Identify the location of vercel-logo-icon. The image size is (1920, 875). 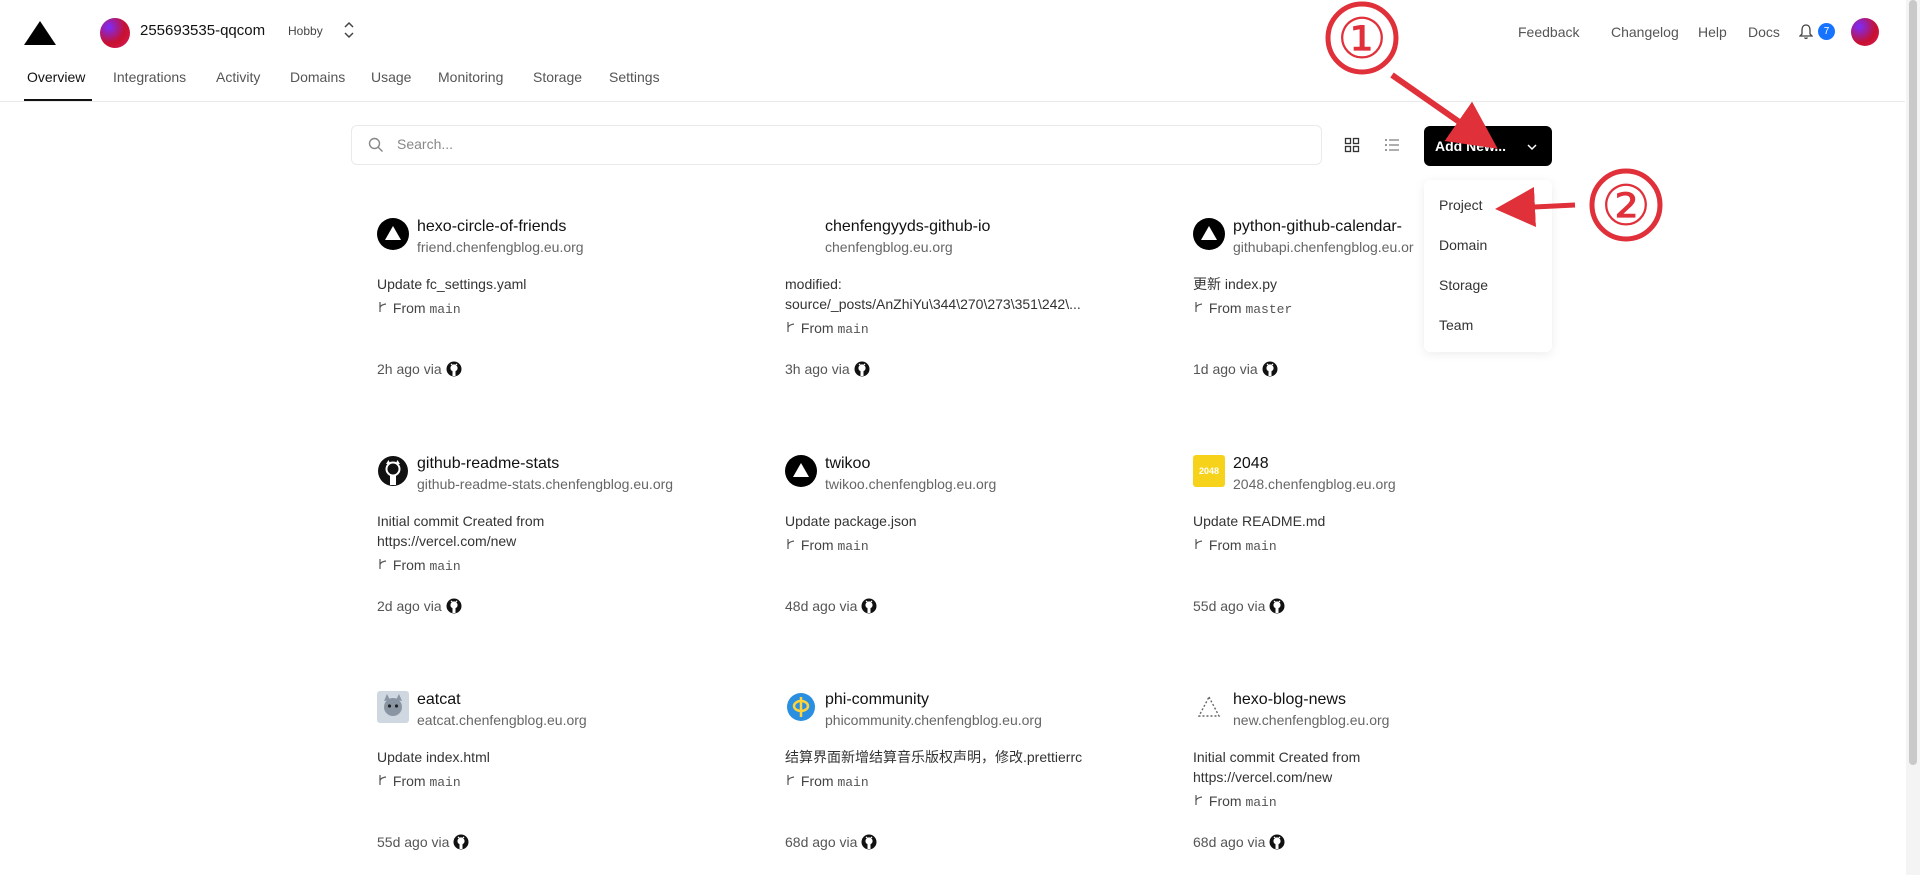
(40, 33).